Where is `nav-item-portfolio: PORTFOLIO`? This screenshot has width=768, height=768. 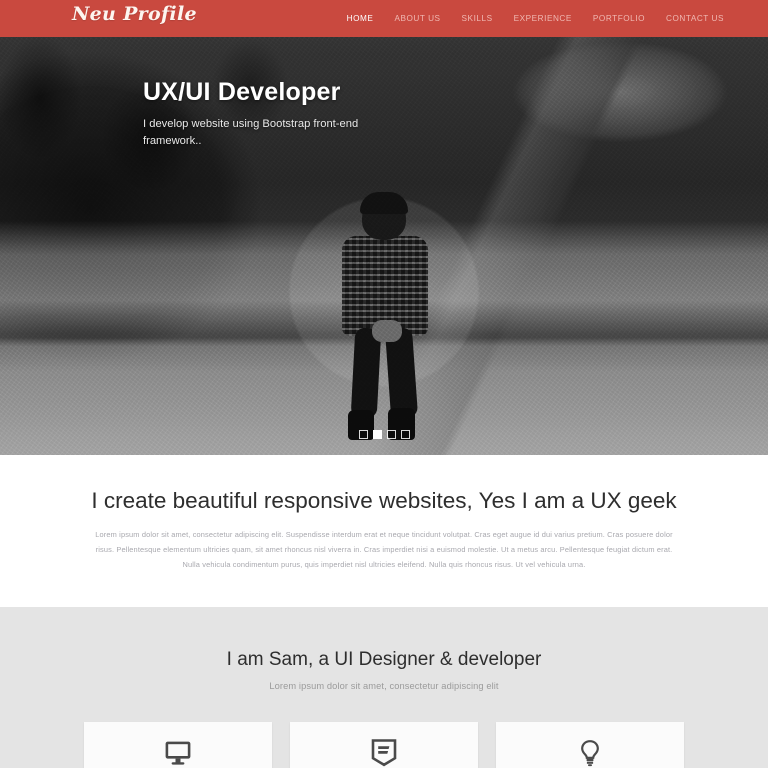
nav-item-portfolio: PORTFOLIO is located at coordinates (619, 18).